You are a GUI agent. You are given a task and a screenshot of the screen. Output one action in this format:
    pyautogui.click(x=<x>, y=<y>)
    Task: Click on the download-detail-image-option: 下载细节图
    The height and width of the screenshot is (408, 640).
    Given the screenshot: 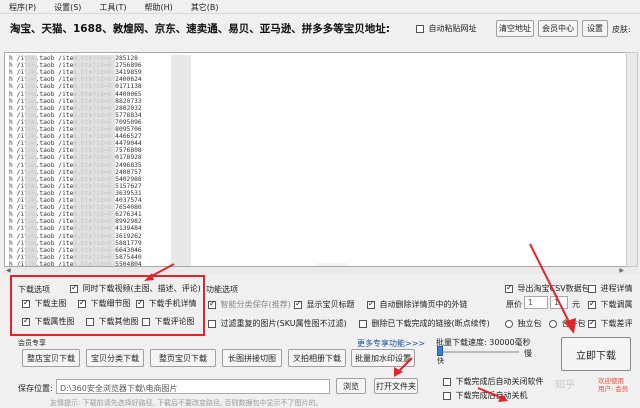 What is the action you would take?
    pyautogui.click(x=104, y=303)
    